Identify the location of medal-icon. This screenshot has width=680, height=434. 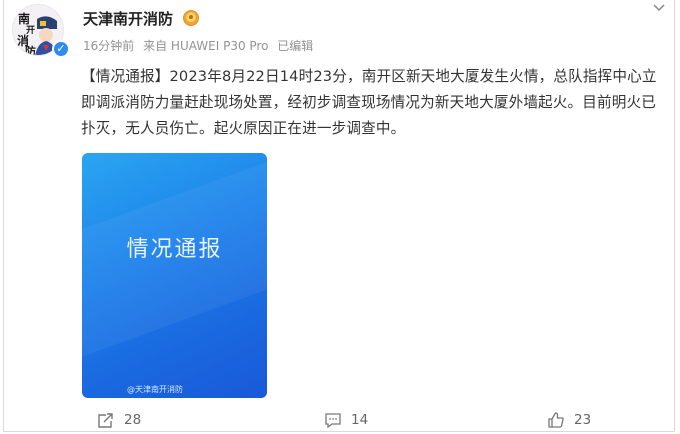
(191, 18).